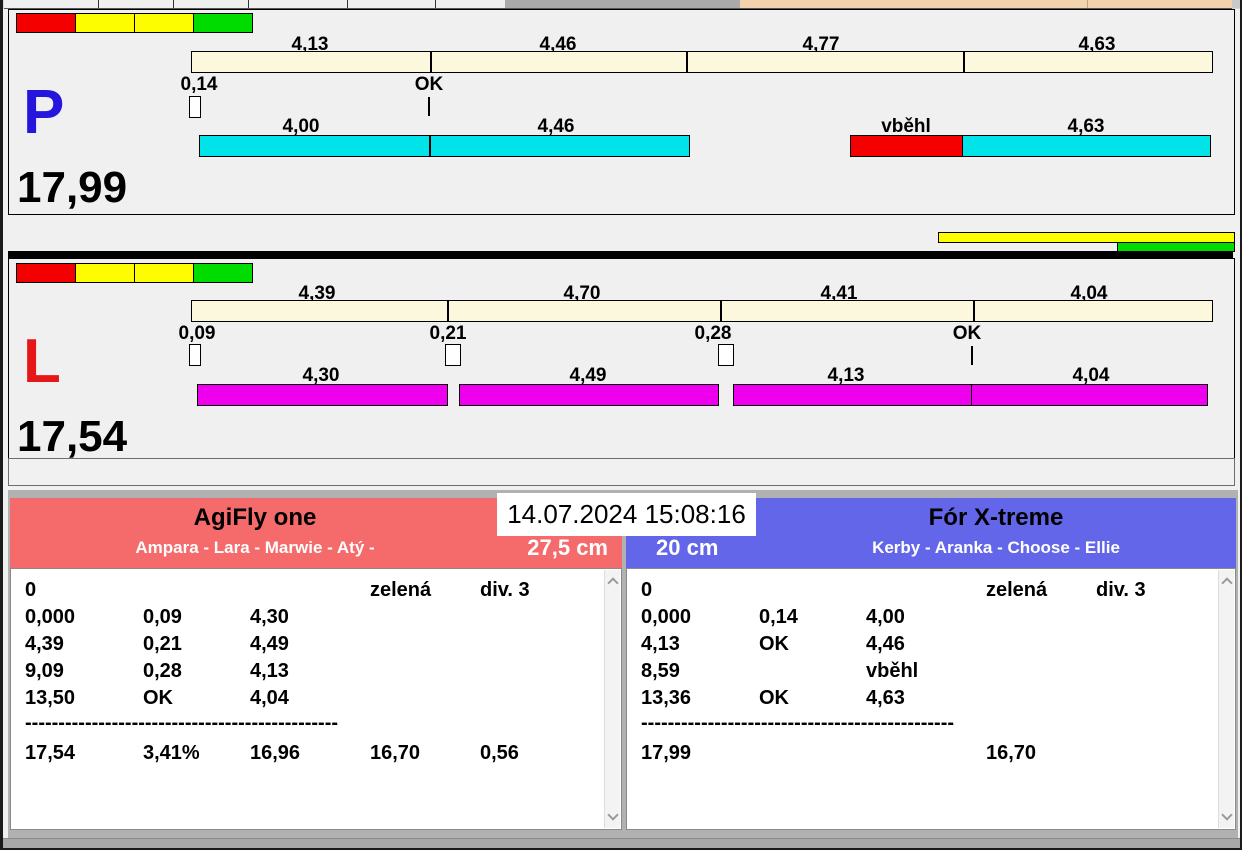 This screenshot has height=850, width=1242. Describe the element at coordinates (323, 698) in the screenshot. I see `table-row: 13,50 OK 4,04` at that location.